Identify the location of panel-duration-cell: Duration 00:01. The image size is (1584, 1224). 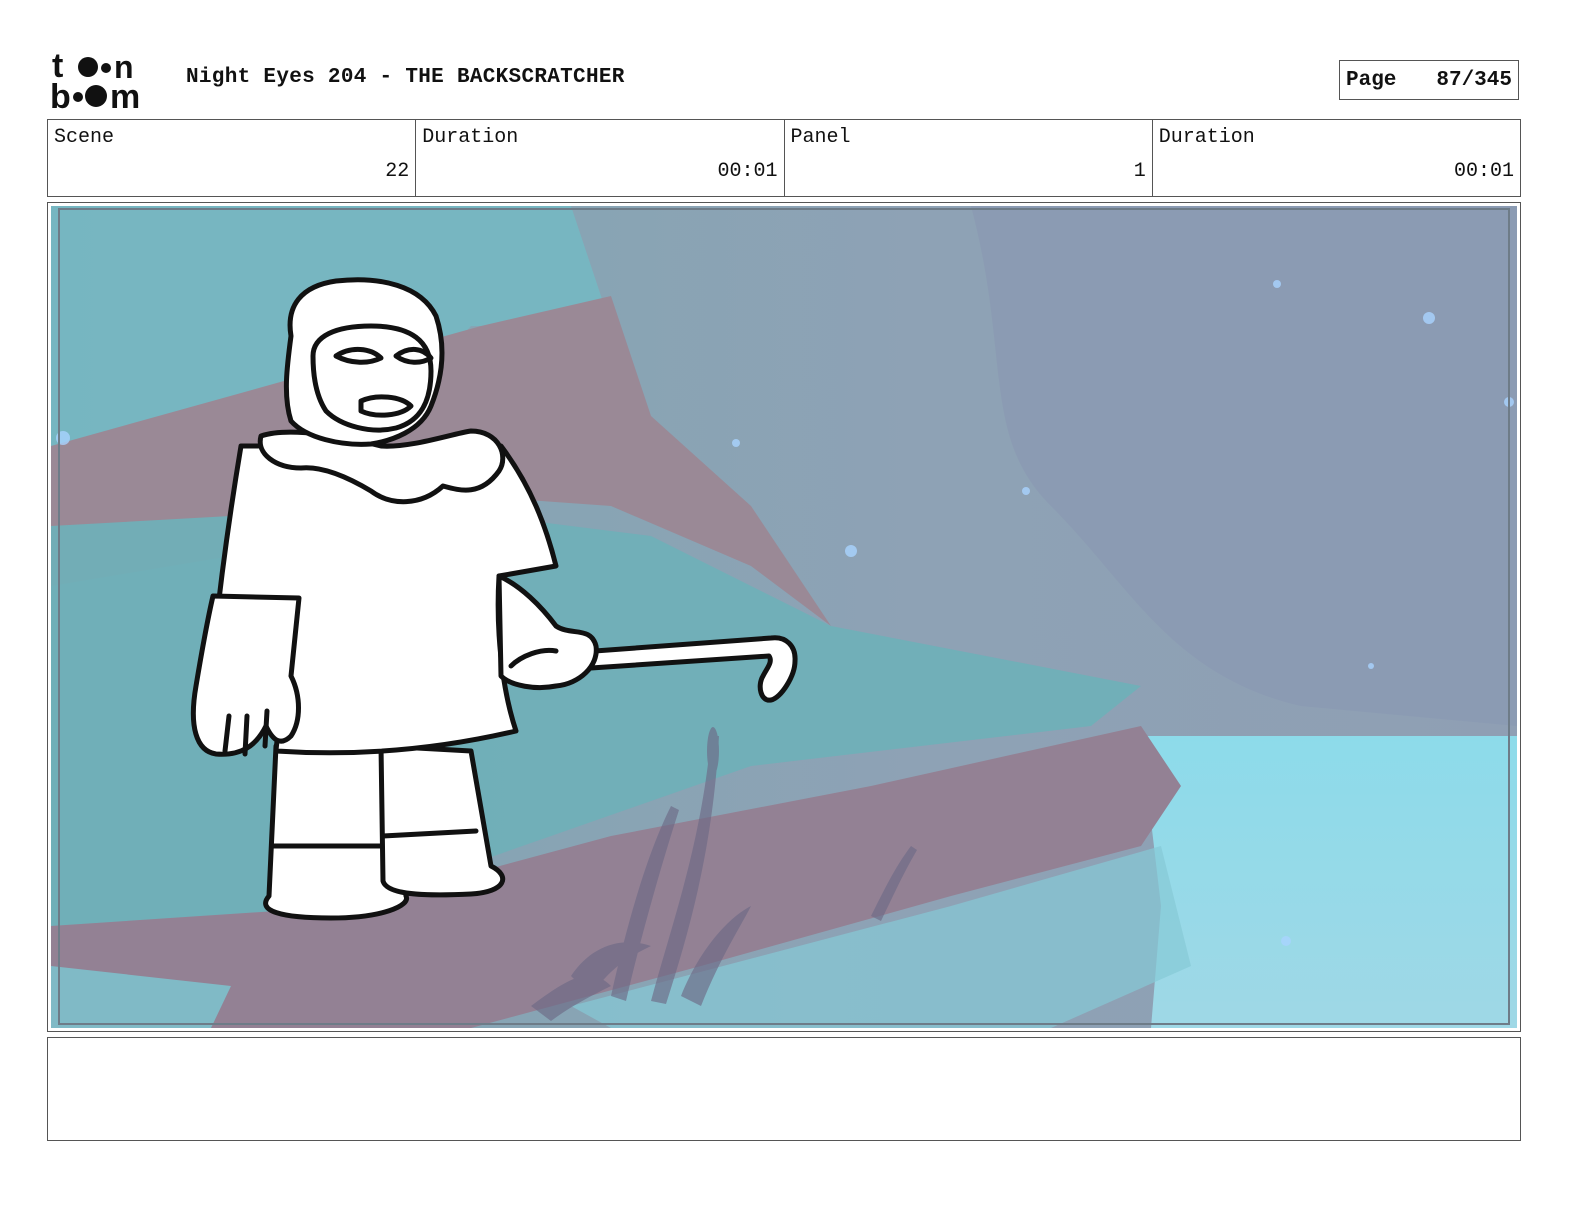
(1336, 158).